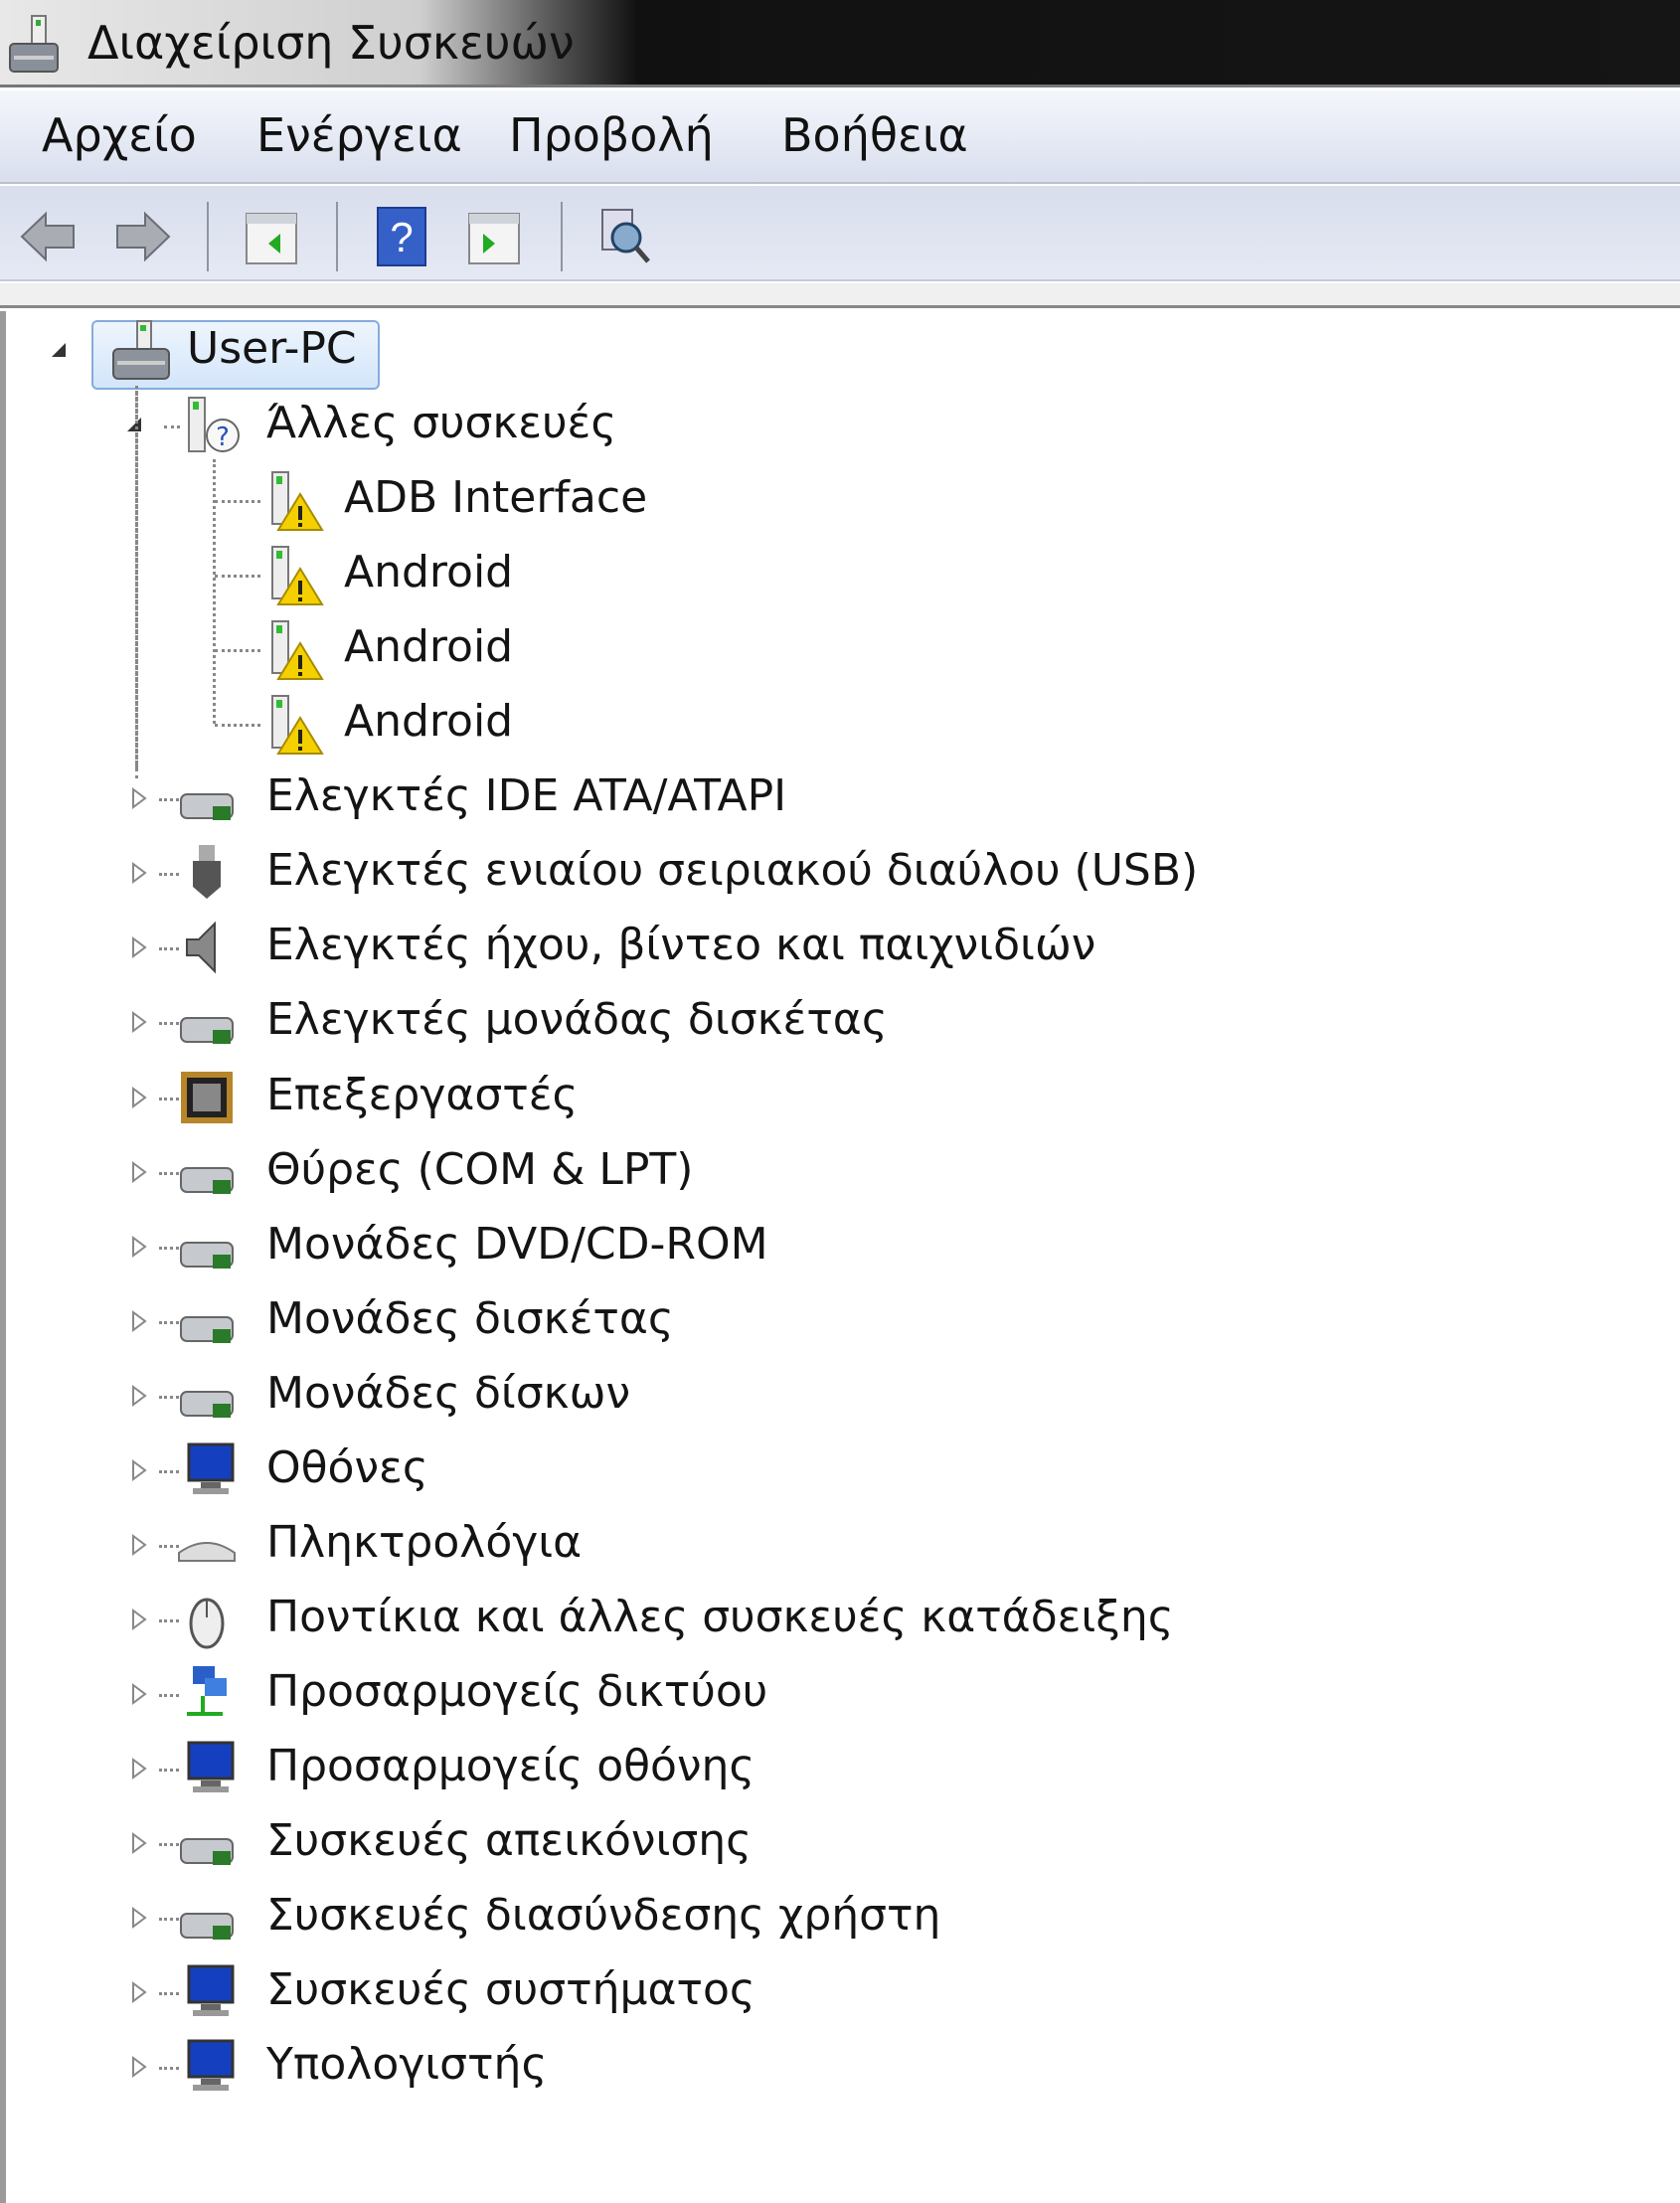  What do you see at coordinates (207, 798) in the screenshot?
I see `ide-controller-icon` at bounding box center [207, 798].